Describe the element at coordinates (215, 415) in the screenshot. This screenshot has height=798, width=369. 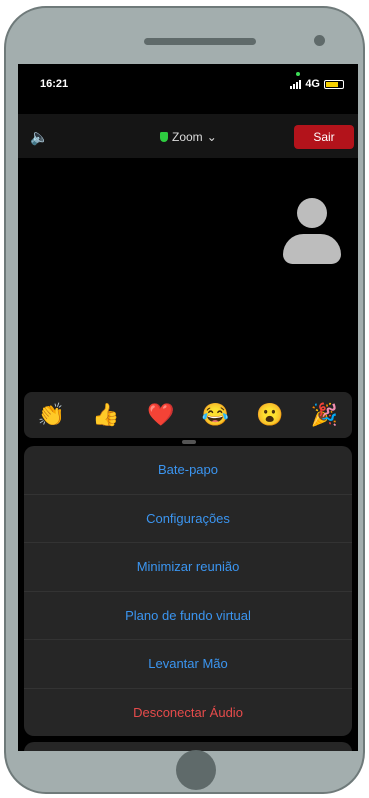
I see `laugh-icon: 😂` at that location.